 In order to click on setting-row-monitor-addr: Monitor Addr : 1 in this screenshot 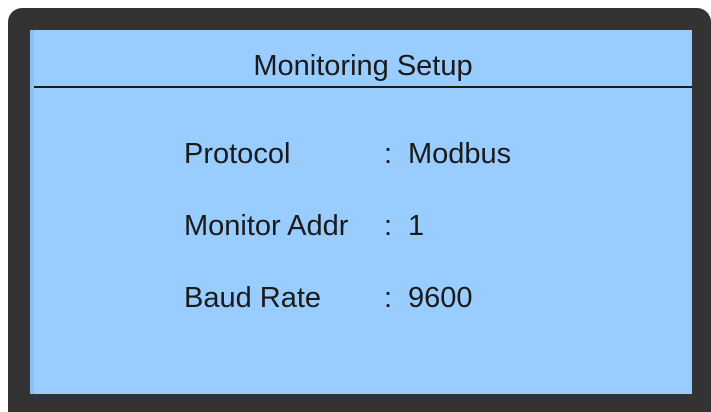, I will do `click(347, 246)`.